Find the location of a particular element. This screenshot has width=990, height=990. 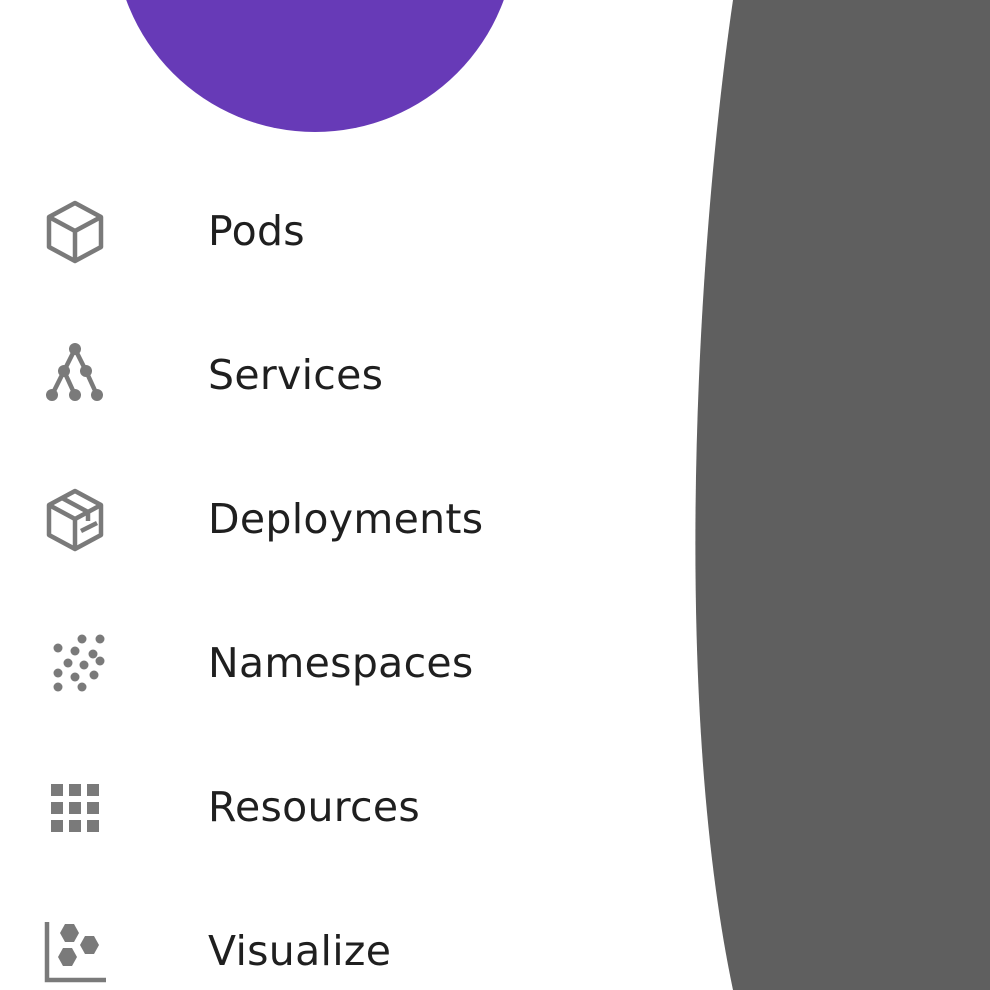

nav-item-visualize: Visualize is located at coordinates (340, 933).